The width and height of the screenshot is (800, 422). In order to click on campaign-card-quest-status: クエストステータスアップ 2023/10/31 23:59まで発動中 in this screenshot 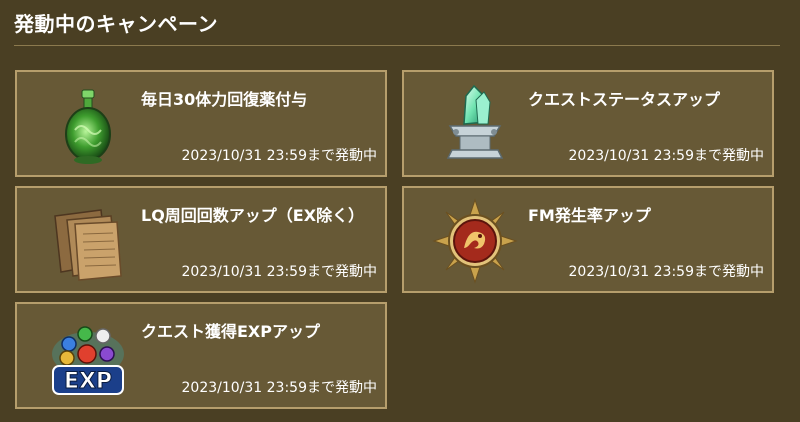, I will do `click(588, 123)`.